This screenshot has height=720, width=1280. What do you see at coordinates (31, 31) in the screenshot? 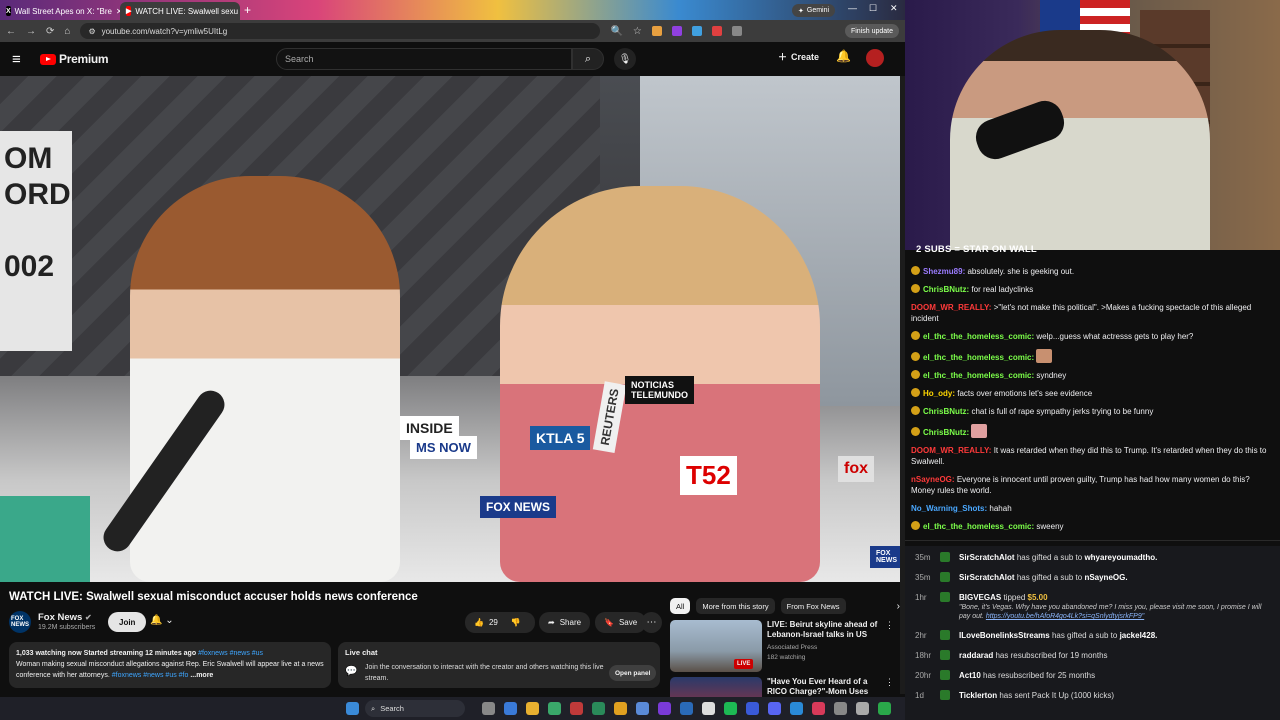
I see `forward-icon: →` at bounding box center [31, 31].